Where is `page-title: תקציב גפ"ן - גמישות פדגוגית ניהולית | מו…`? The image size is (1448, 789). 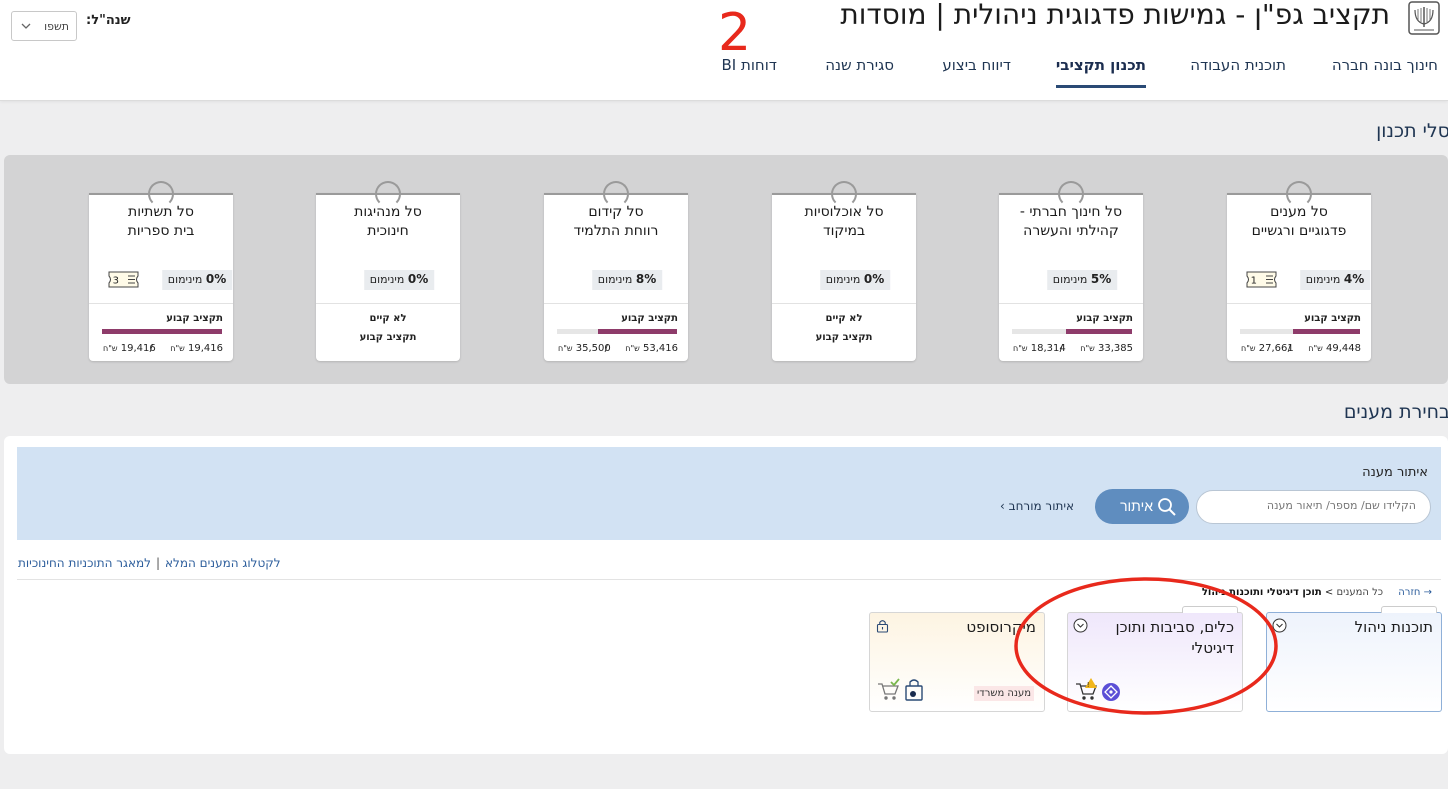
page-title: תקציב גפ"ן - גמישות פדגוגית ניהולית | מו… is located at coordinates (1115, 15).